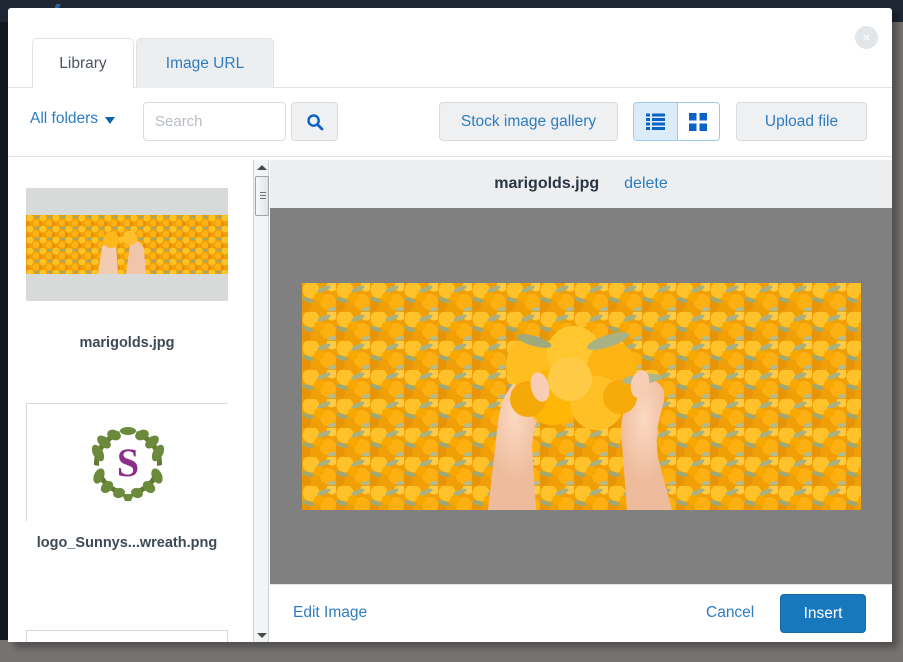 The height and width of the screenshot is (662, 903). I want to click on triangle-down-icon, so click(262, 635).